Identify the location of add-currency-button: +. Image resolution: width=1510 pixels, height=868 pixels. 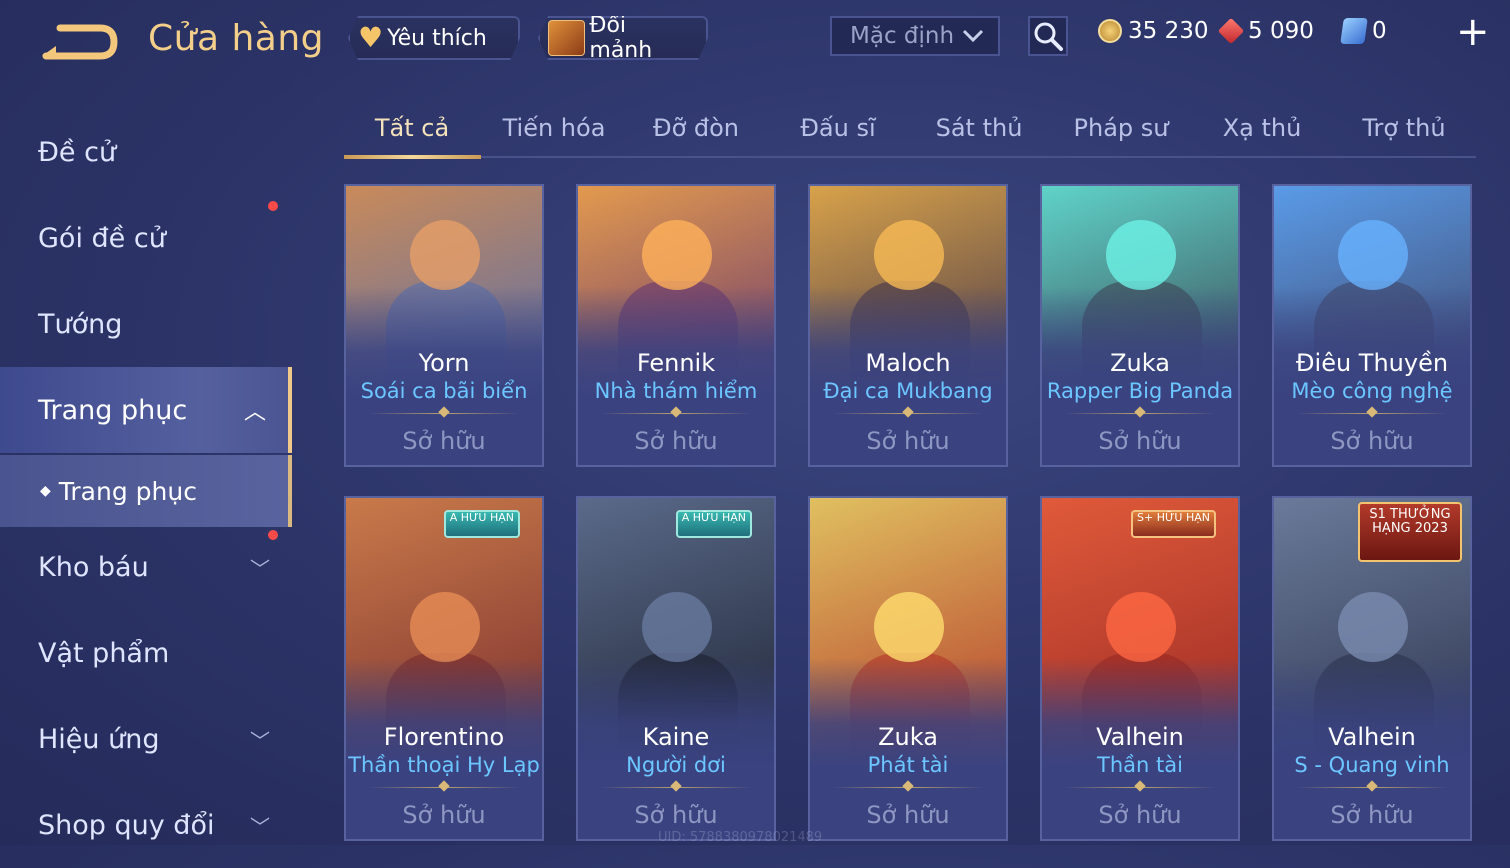
(1473, 32).